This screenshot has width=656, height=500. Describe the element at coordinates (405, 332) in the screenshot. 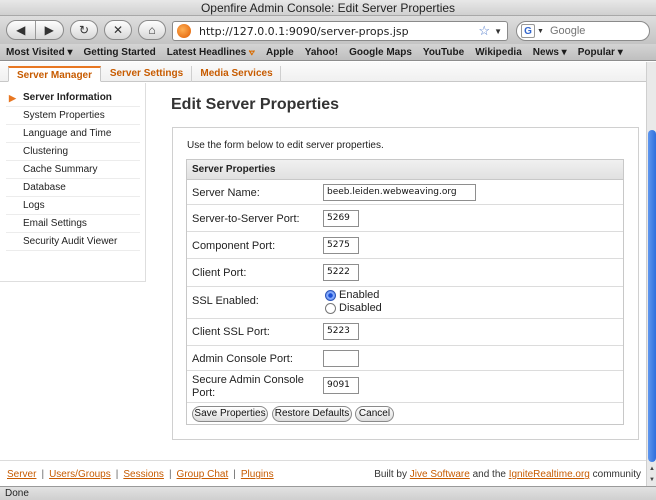

I see `table-row: Client SSL Port: 5223` at that location.